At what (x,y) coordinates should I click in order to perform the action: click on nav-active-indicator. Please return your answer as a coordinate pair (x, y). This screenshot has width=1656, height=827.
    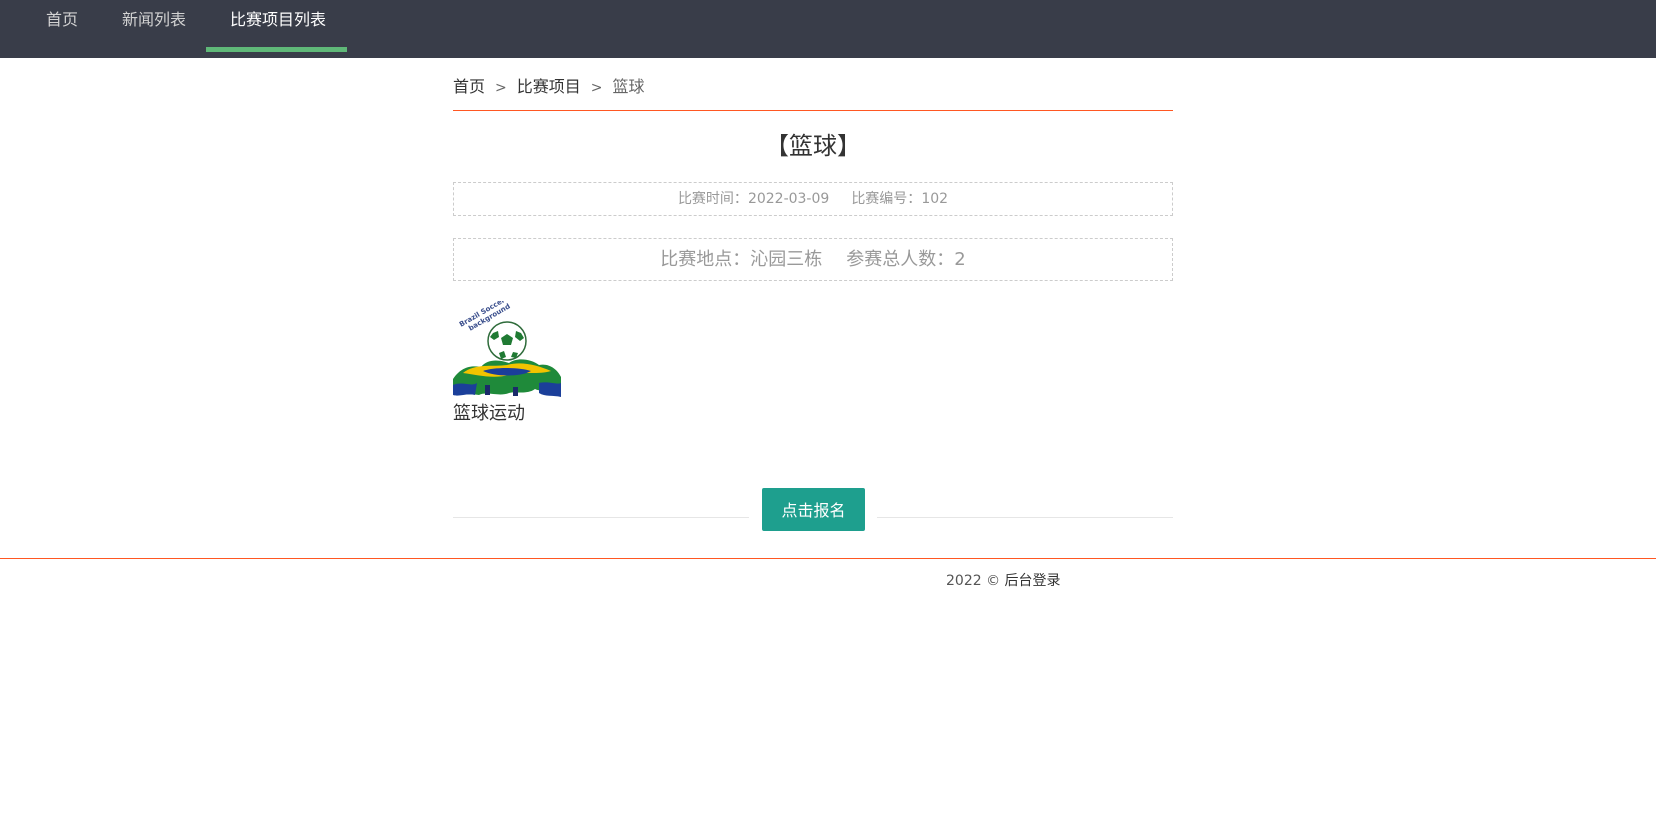
    Looking at the image, I should click on (276, 49).